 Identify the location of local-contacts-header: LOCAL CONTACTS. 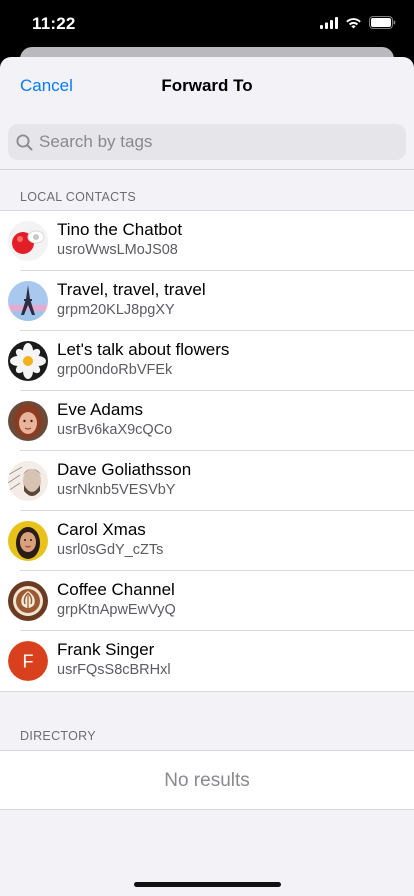
(207, 190).